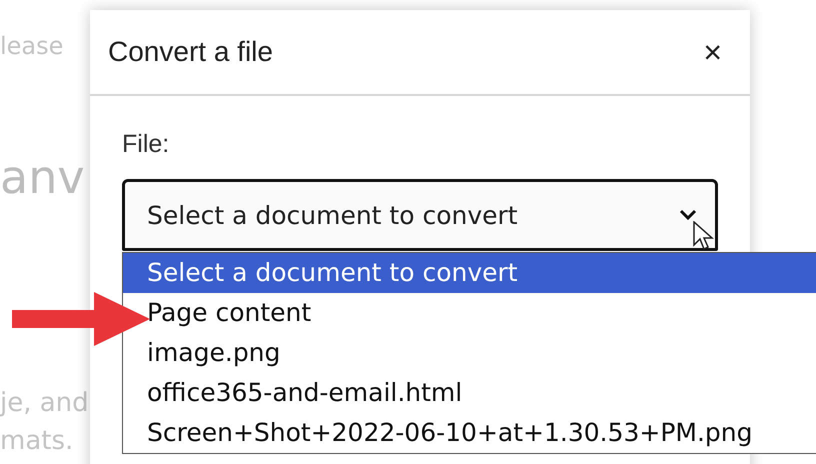 The width and height of the screenshot is (816, 464). What do you see at coordinates (469, 433) in the screenshot?
I see `dropdown-option: Screen+Shot+2022-06-10+at+1.30.53+PM.png` at bounding box center [469, 433].